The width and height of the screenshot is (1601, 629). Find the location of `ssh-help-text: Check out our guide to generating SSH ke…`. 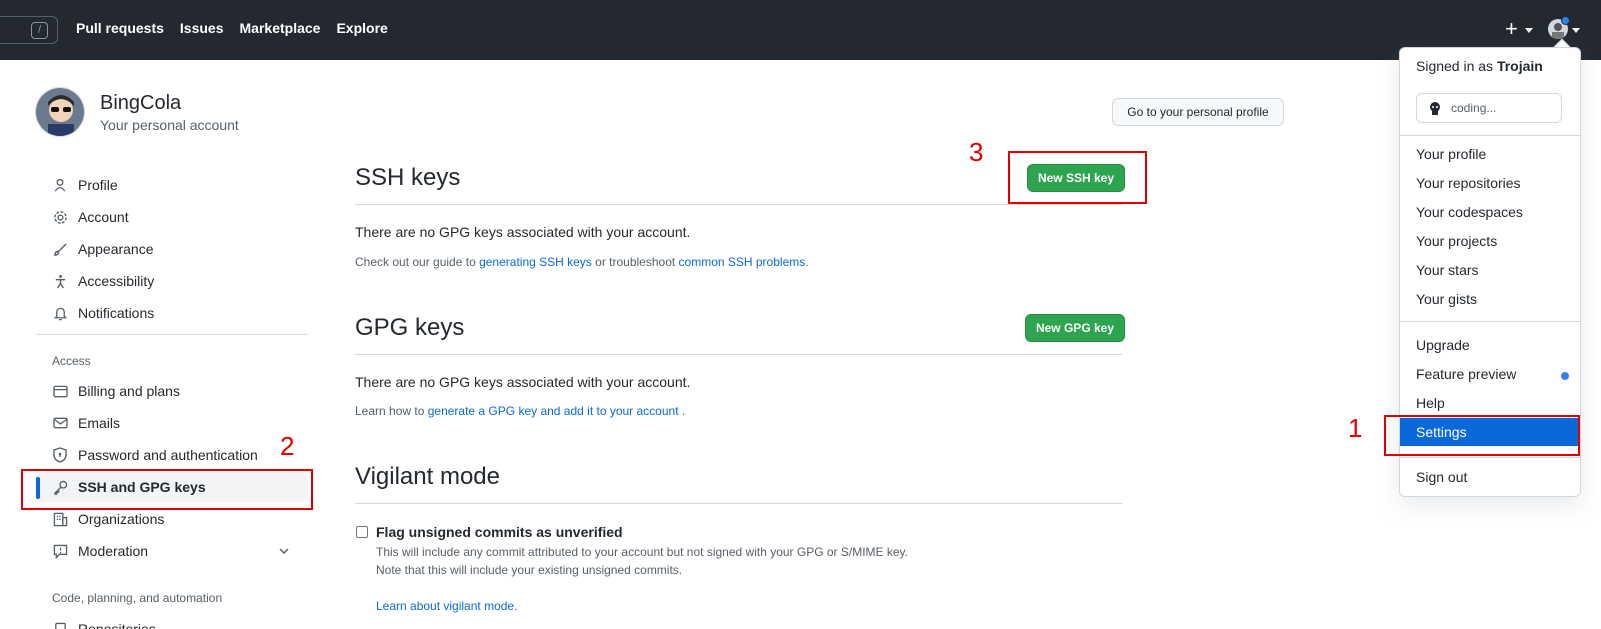

ssh-help-text: Check out our guide to generating SSH ke… is located at coordinates (582, 262).